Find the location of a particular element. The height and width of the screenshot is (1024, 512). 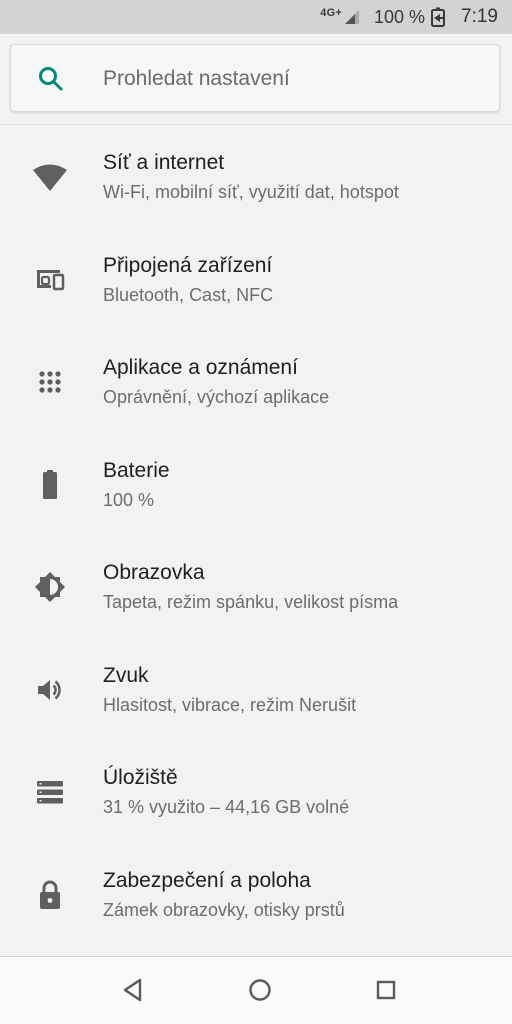

settings-item-subtitle: Wi-Fi, mobilní síť, využití dat, hotspot is located at coordinates (251, 192).